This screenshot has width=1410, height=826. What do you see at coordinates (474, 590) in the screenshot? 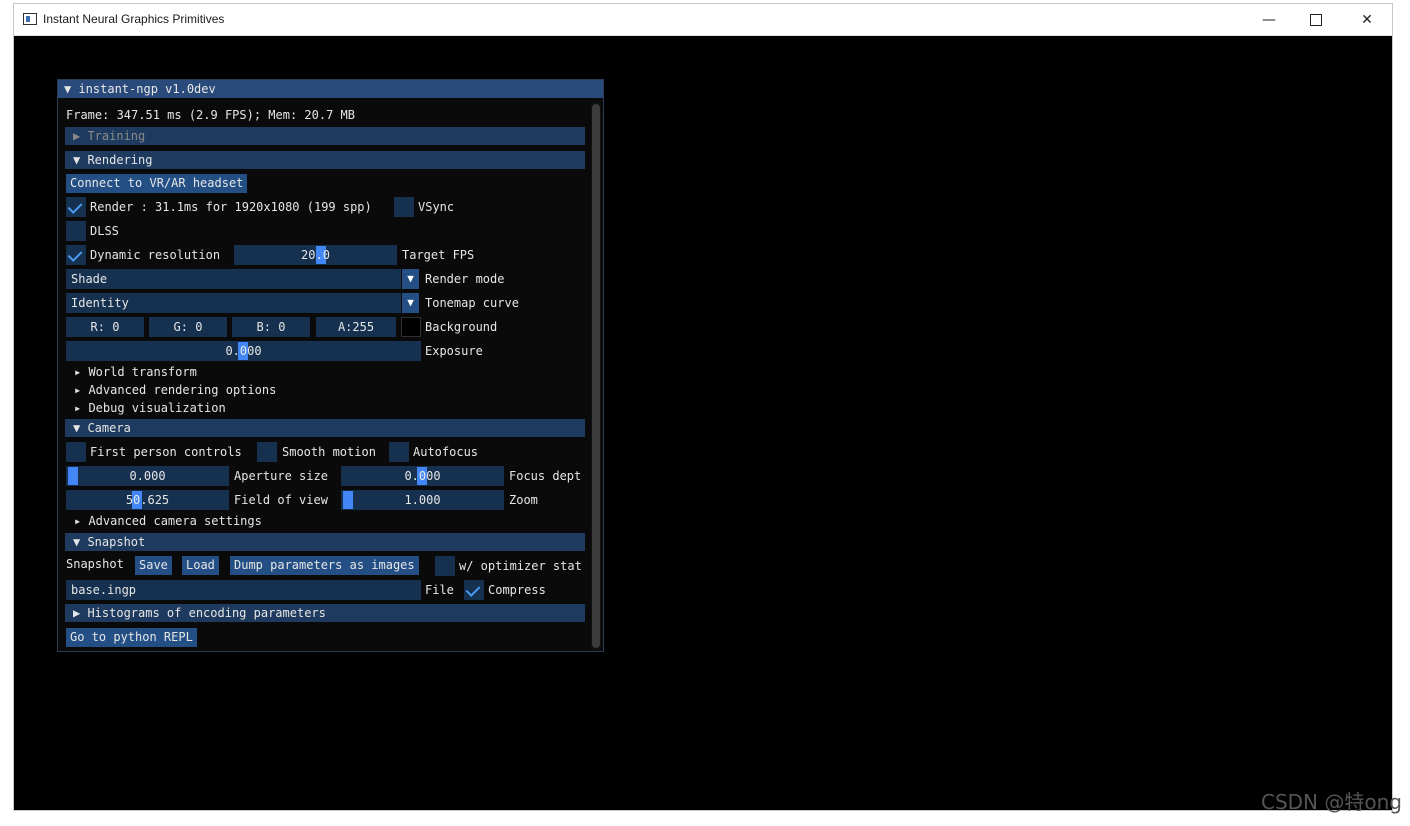
I see `compress-checkbox` at bounding box center [474, 590].